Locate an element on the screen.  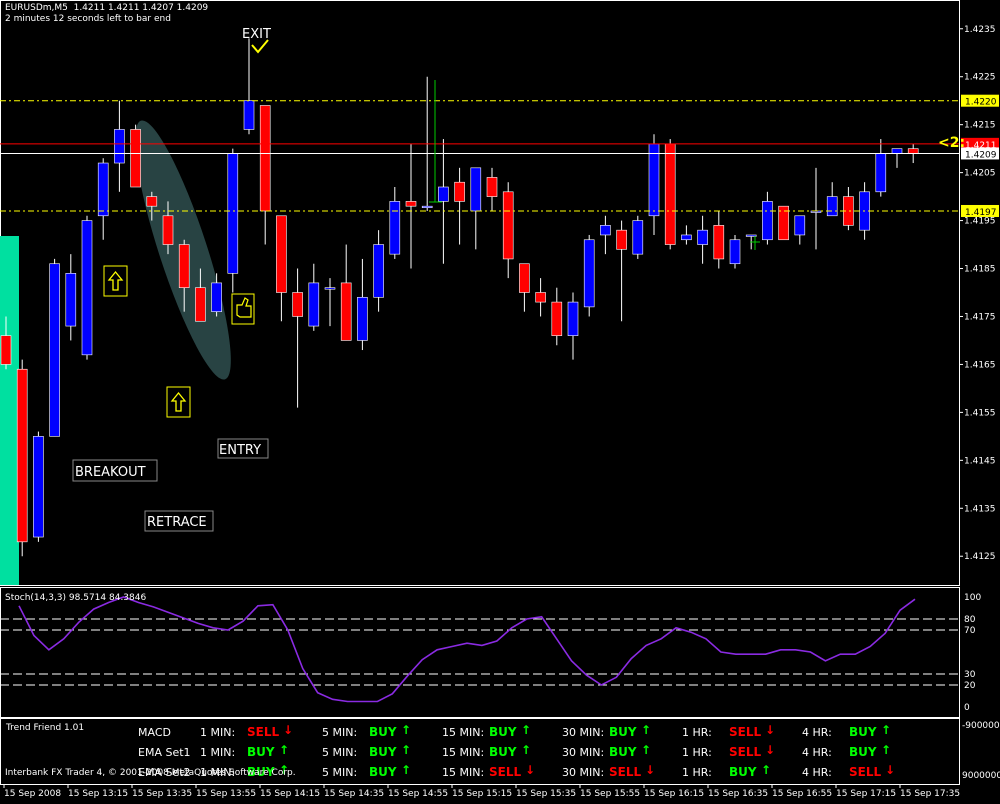
retrace-label: RETRACE is located at coordinates (177, 522).